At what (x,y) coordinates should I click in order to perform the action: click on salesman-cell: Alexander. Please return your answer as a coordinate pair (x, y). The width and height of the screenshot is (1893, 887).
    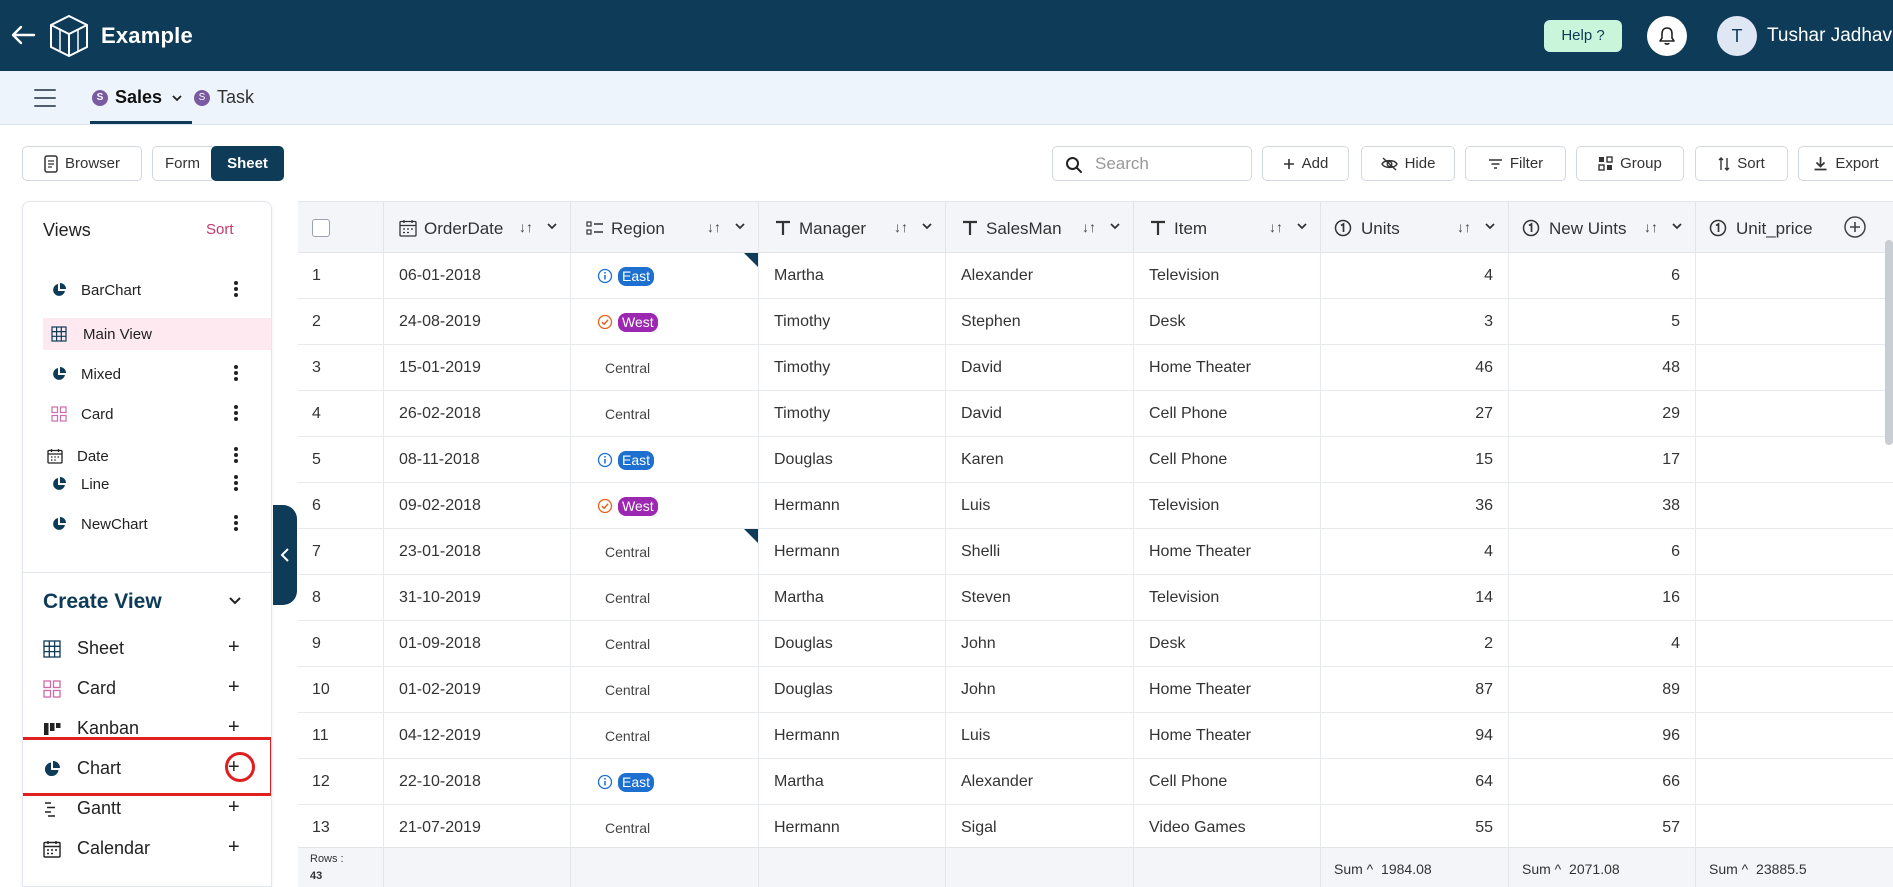
    Looking at the image, I should click on (1040, 276).